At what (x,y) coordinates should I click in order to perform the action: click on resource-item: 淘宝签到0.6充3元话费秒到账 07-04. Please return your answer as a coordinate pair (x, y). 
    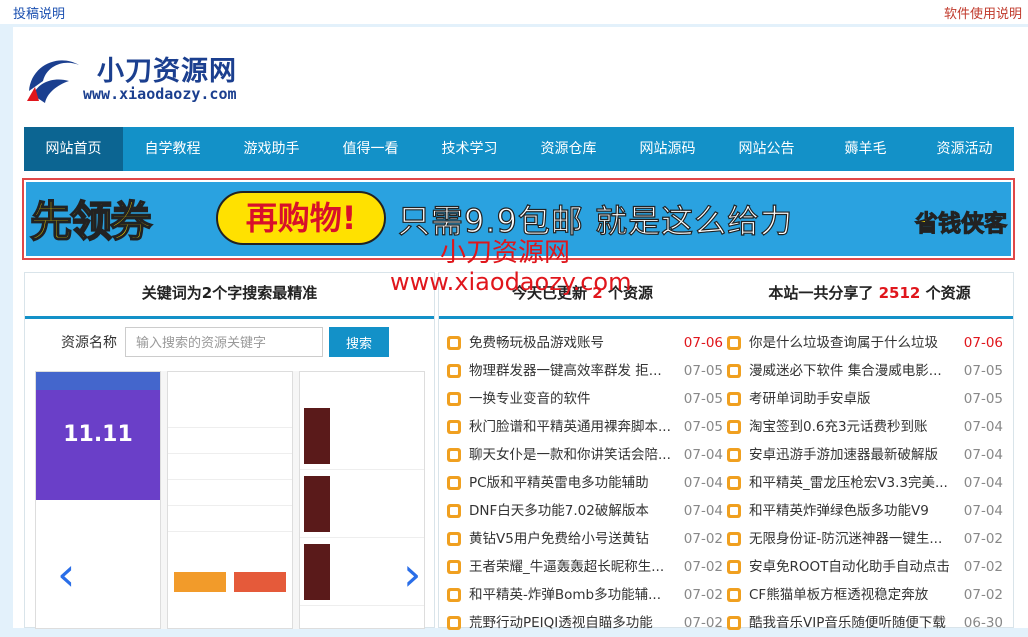
    Looking at the image, I should click on (865, 427).